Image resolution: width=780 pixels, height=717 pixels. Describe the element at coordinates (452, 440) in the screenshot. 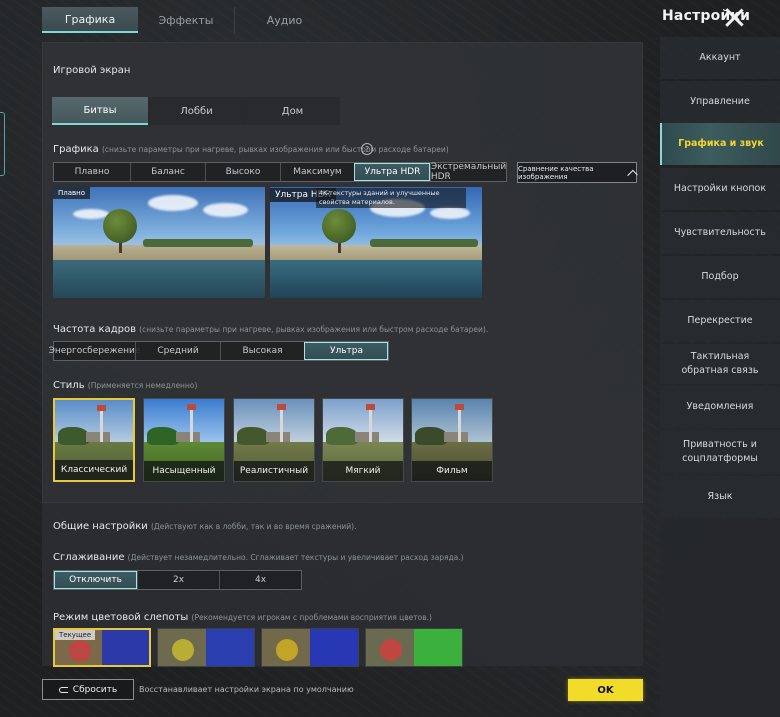

I see `style-card-film: Фильм` at that location.